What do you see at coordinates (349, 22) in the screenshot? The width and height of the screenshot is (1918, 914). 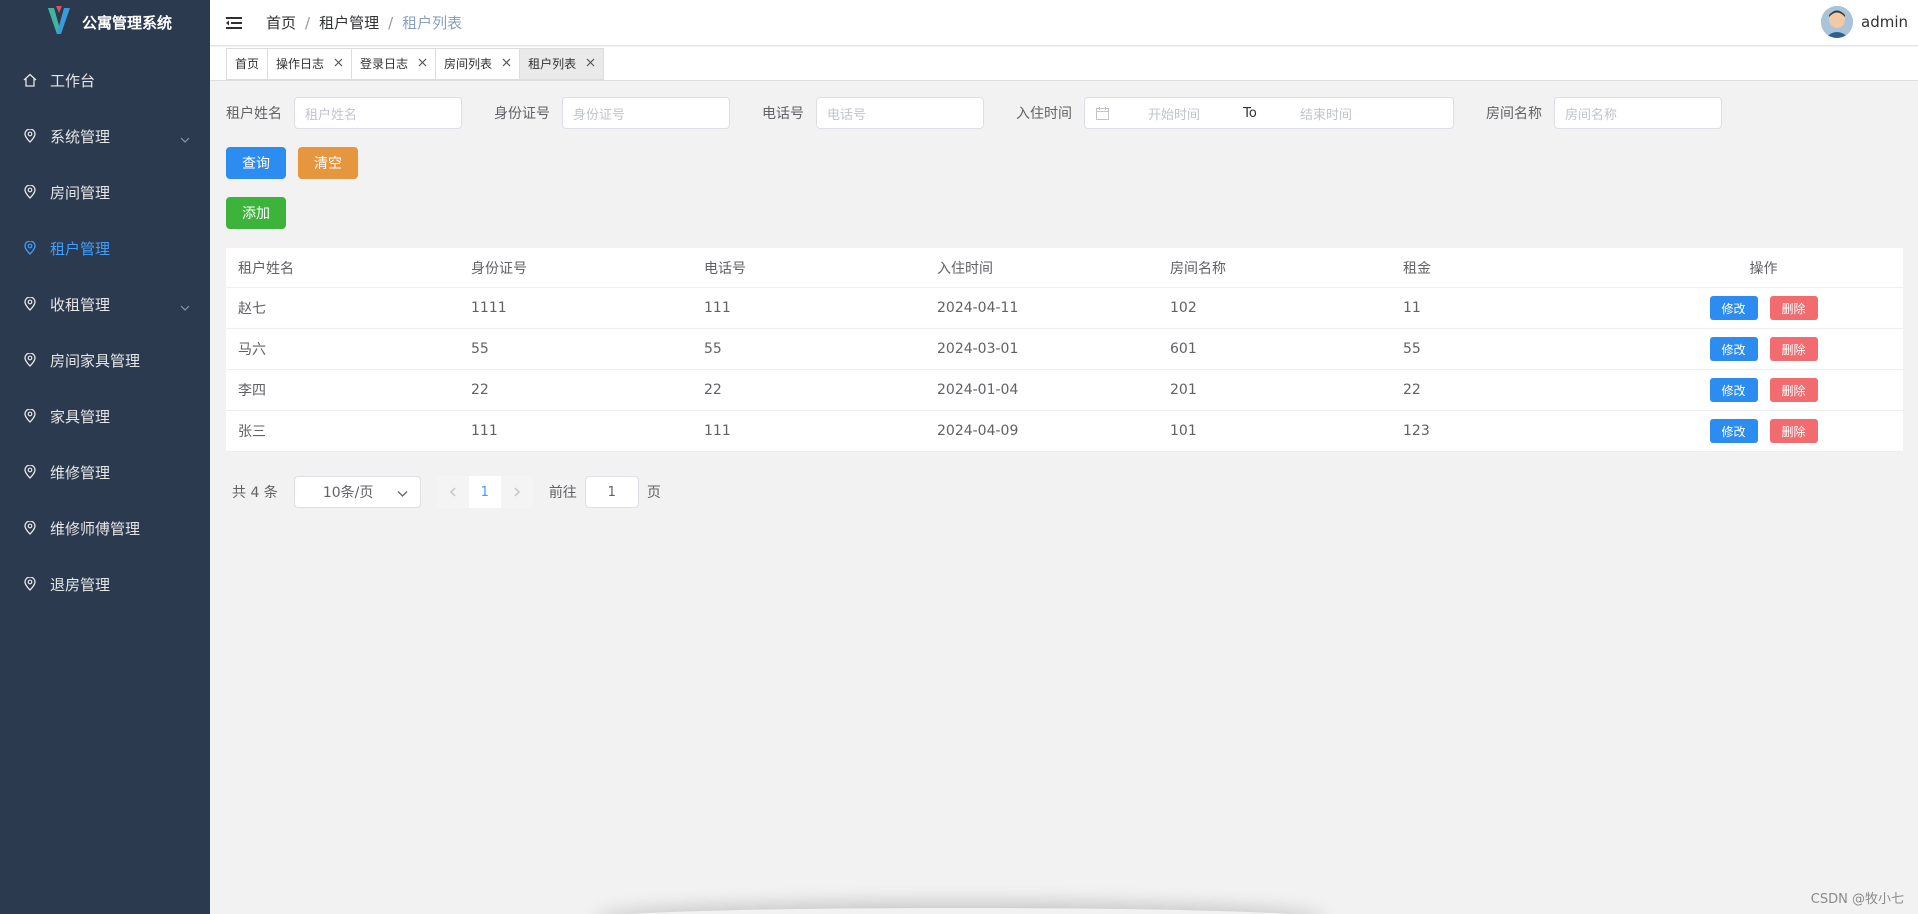 I see `breadcrumb-tenant-management: 租户管理` at bounding box center [349, 22].